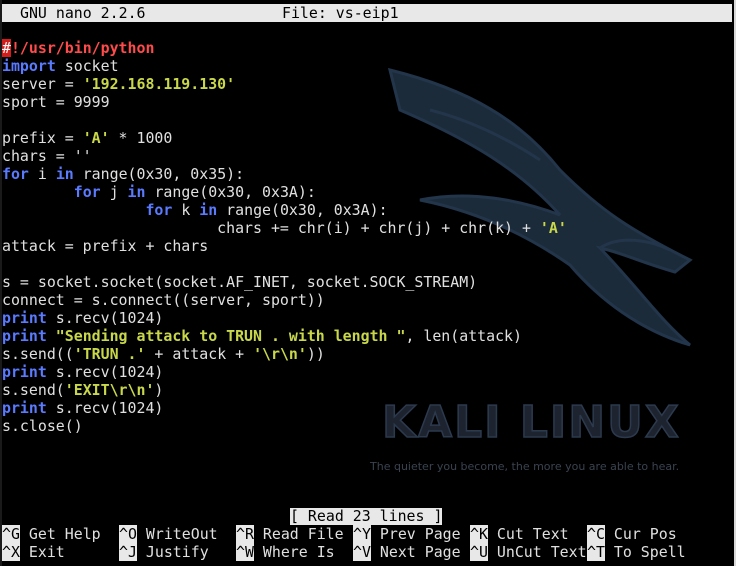 The height and width of the screenshot is (566, 736). What do you see at coordinates (294, 552) in the screenshot?
I see `shortcut-label: Where Is` at bounding box center [294, 552].